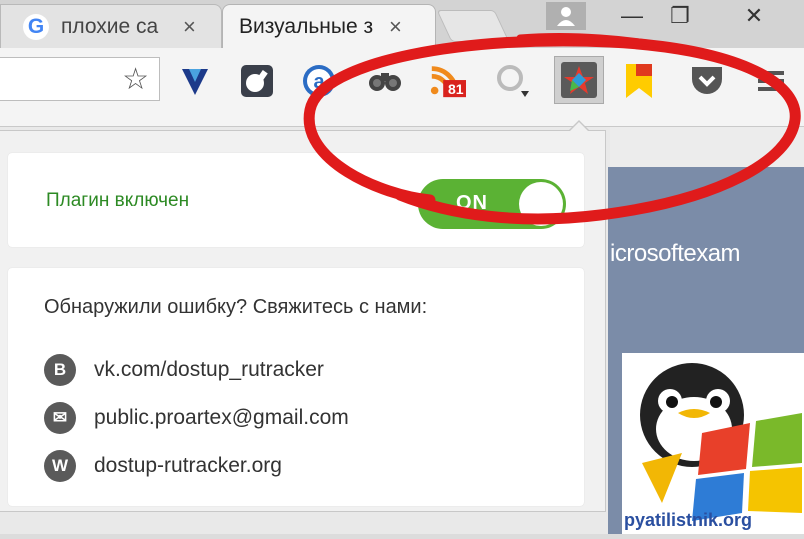  Describe the element at coordinates (541, 204) in the screenshot. I see `toggle-knob` at that location.